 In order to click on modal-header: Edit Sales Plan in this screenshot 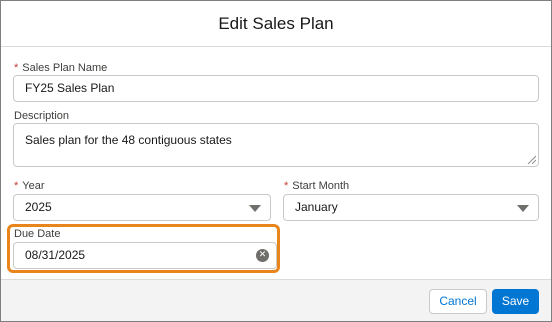, I will do `click(276, 24)`.